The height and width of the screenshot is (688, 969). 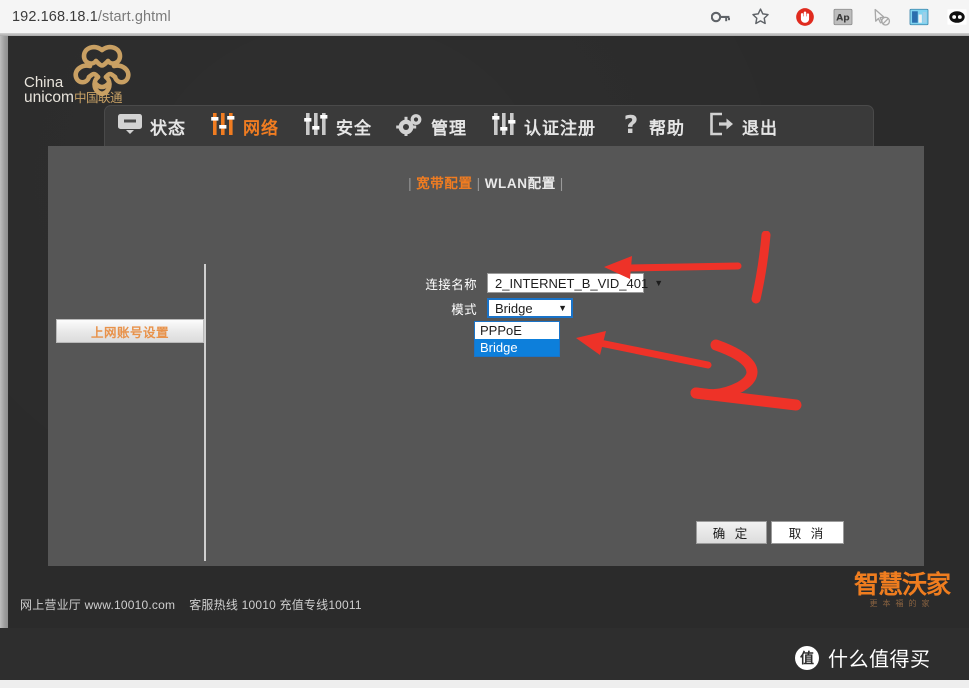 I want to click on mode-dropdown-list: PPPoE Bridge, so click(x=517, y=339).